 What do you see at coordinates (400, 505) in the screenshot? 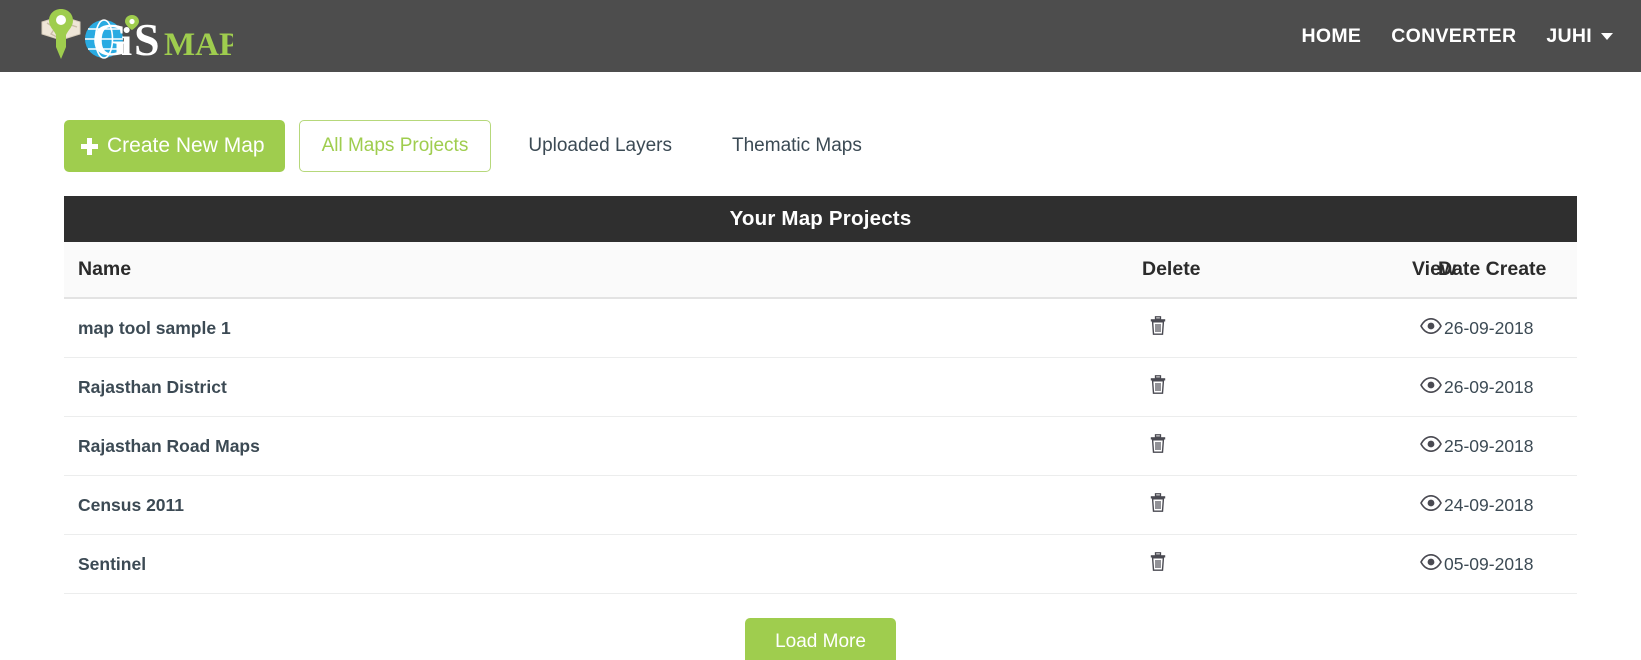
I see `cell-project-name: Census 2011` at bounding box center [400, 505].